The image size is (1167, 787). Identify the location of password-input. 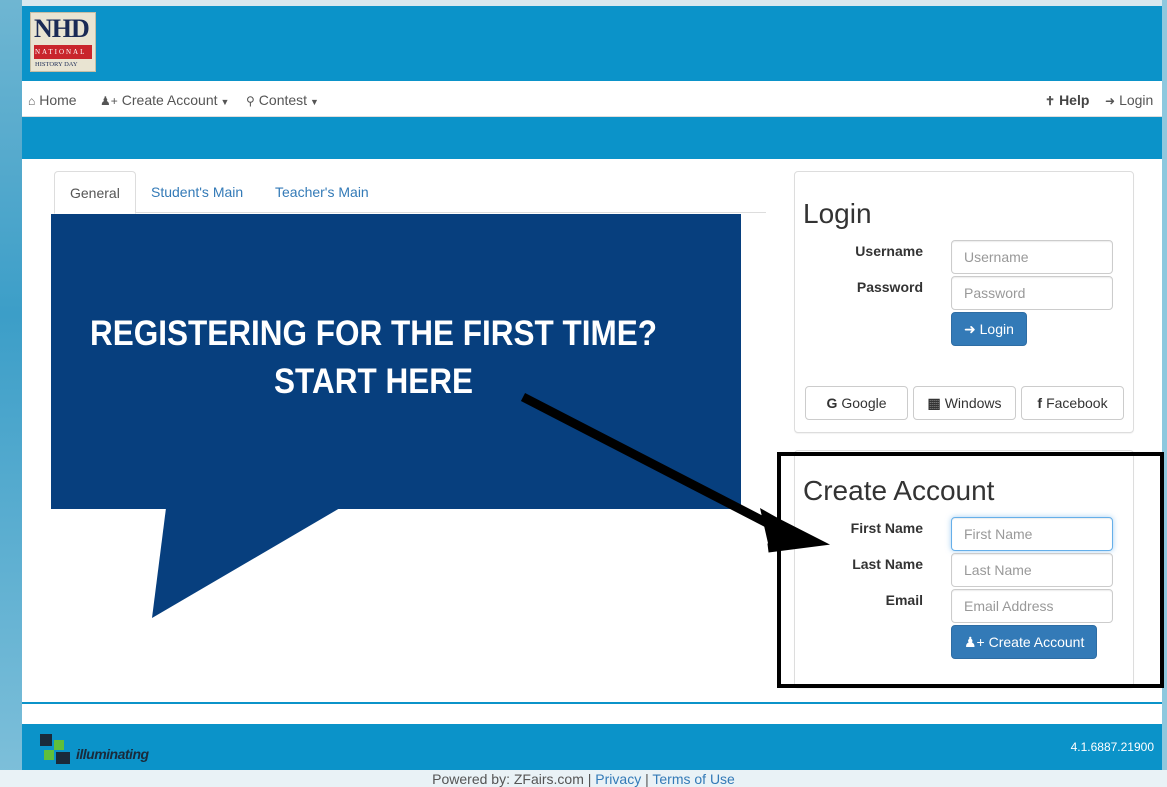
(1032, 293).